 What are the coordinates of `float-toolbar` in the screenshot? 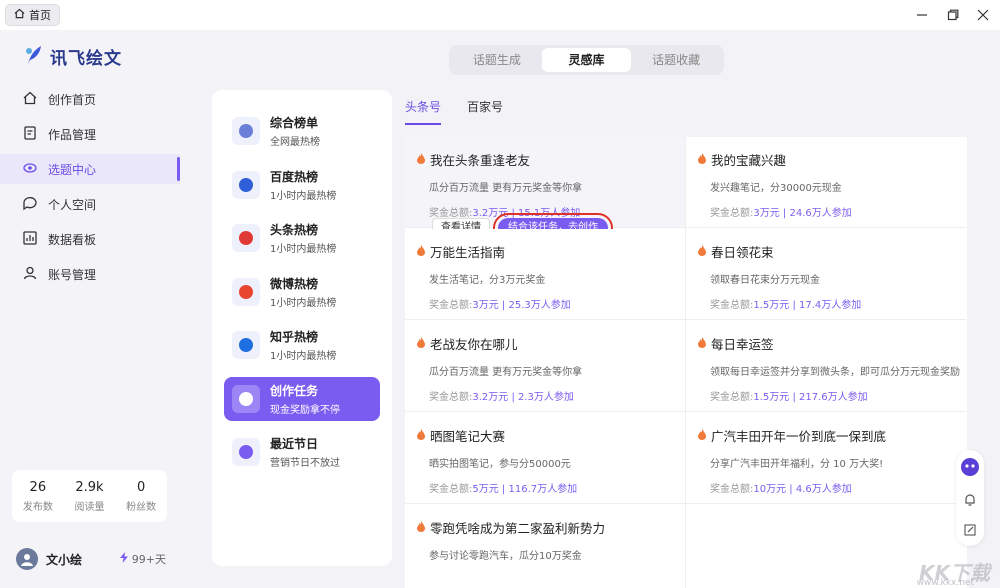 It's located at (970, 498).